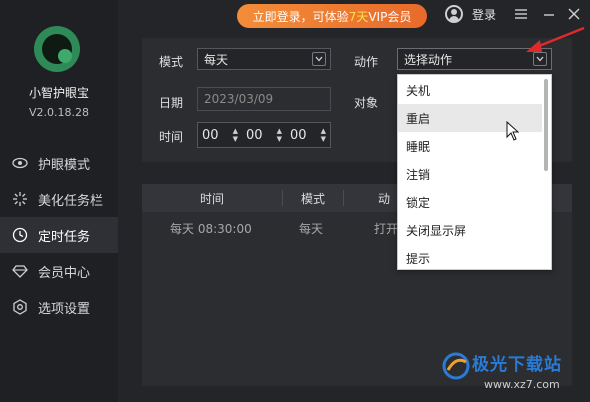 This screenshot has height=402, width=590. What do you see at coordinates (484, 14) in the screenshot?
I see `login-link: 登录` at bounding box center [484, 14].